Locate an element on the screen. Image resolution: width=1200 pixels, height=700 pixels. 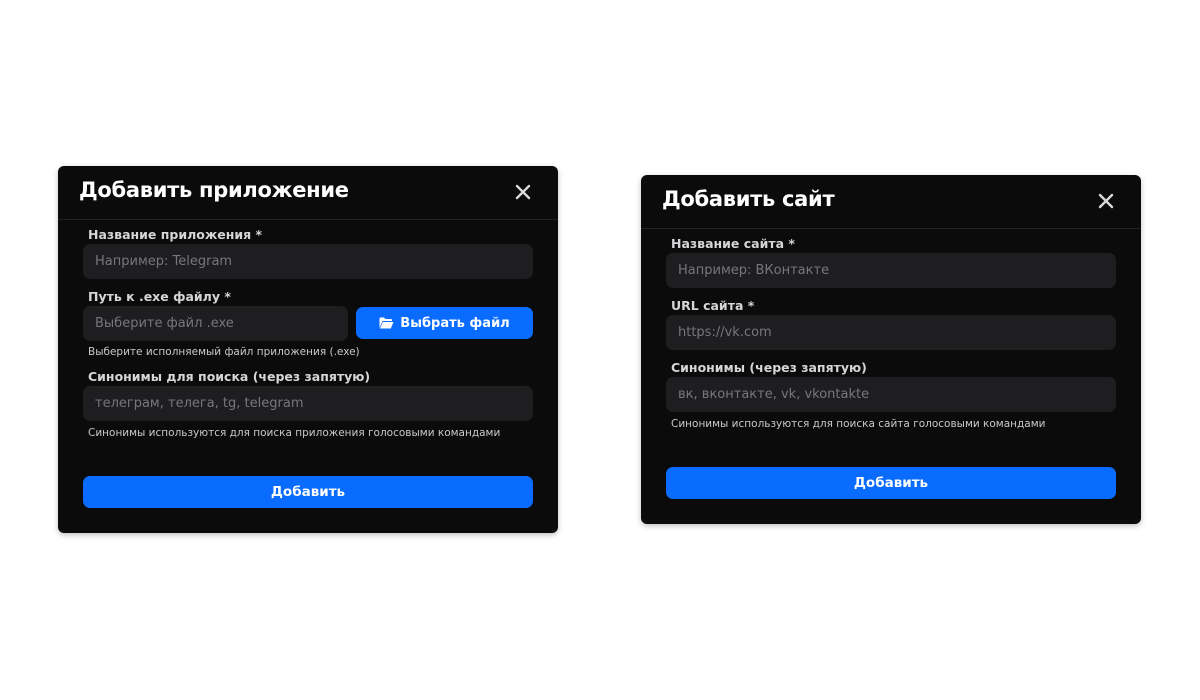
app-synonyms-input is located at coordinates (308, 403).